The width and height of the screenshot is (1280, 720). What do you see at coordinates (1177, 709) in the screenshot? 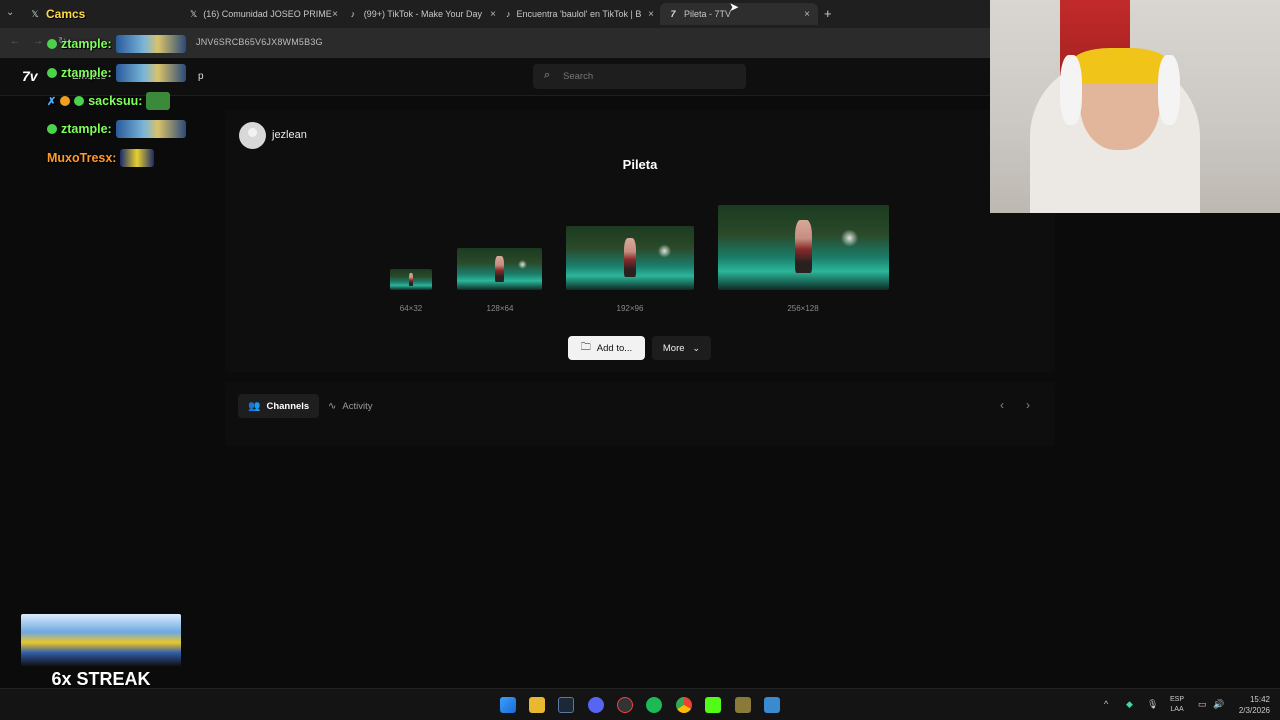
I see `language-bottom: LAA` at bounding box center [1177, 709].